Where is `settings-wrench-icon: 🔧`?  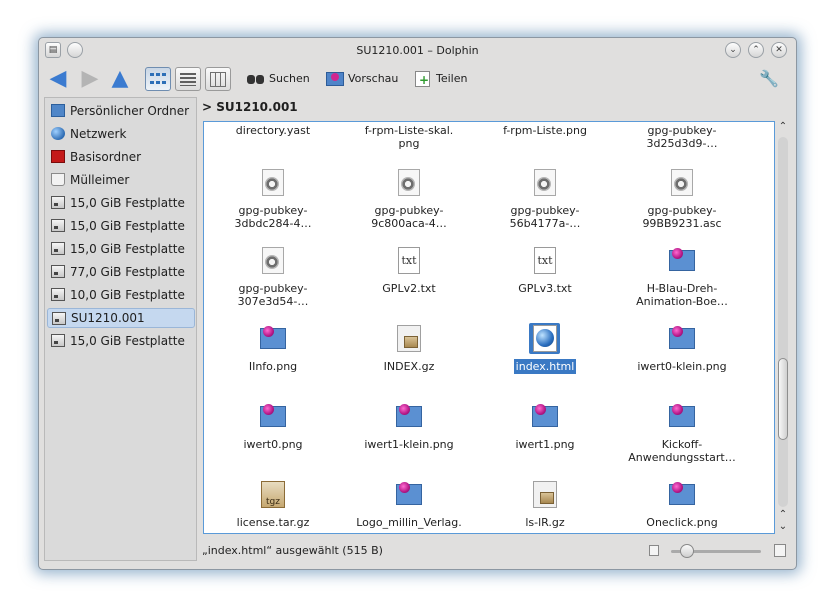
settings-wrench-icon: 🔧 is located at coordinates (772, 79).